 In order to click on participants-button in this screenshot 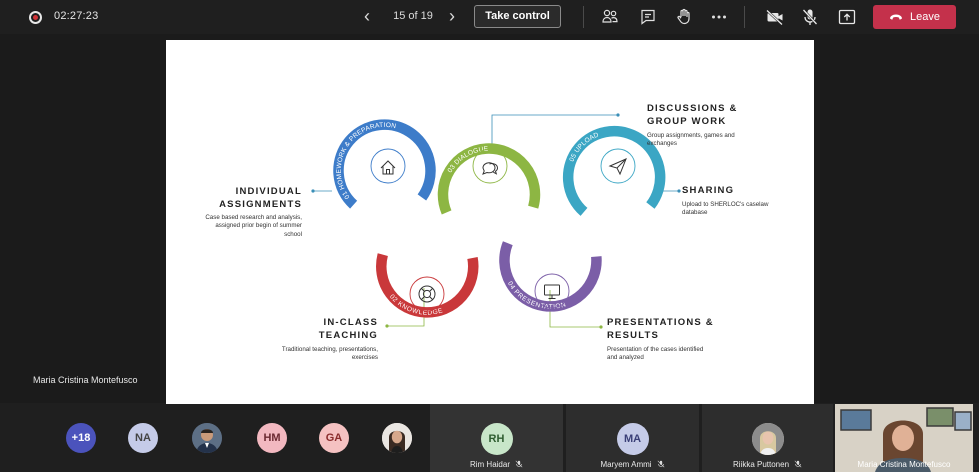, I will do `click(610, 17)`.